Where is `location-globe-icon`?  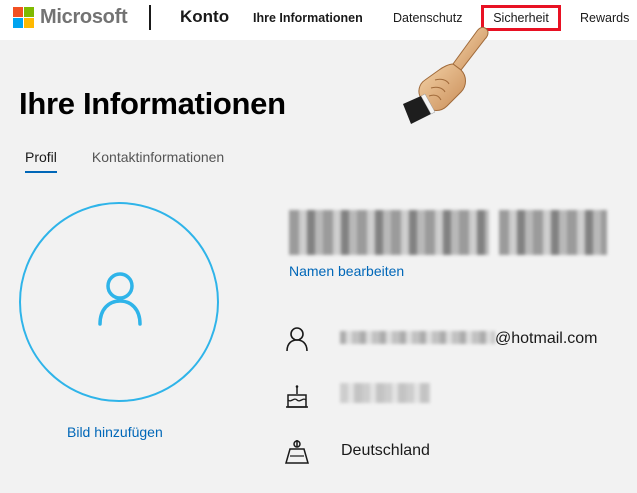 location-globe-icon is located at coordinates (297, 452).